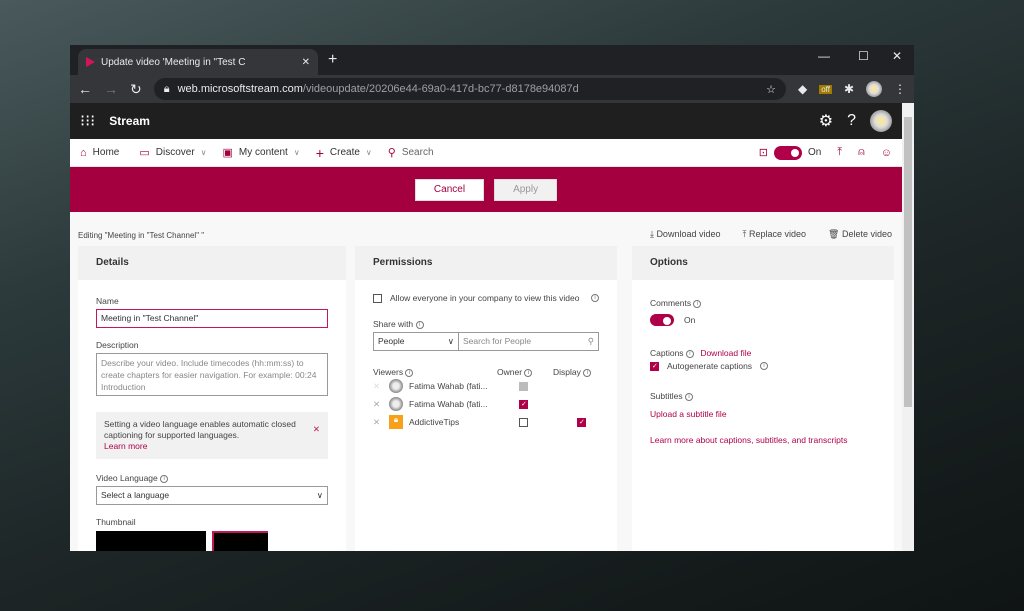  I want to click on details-heading: Details, so click(212, 263).